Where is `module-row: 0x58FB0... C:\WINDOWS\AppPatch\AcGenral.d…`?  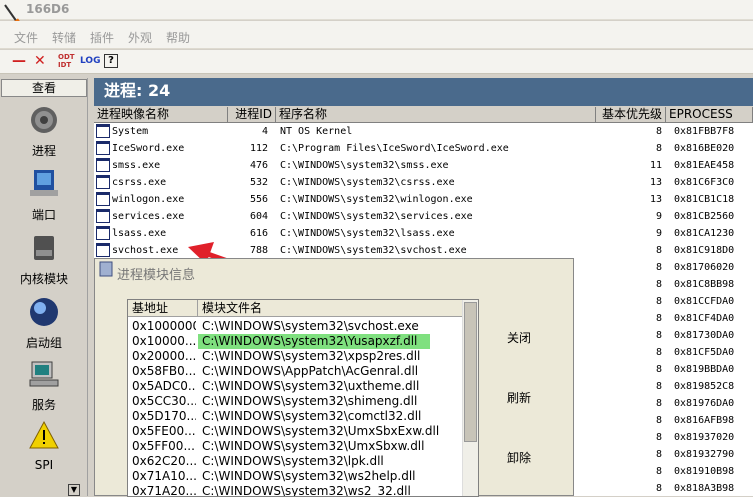
module-row: 0x58FB0... C:\WINDOWS\AppPatch\AcGenral.d… is located at coordinates (296, 371).